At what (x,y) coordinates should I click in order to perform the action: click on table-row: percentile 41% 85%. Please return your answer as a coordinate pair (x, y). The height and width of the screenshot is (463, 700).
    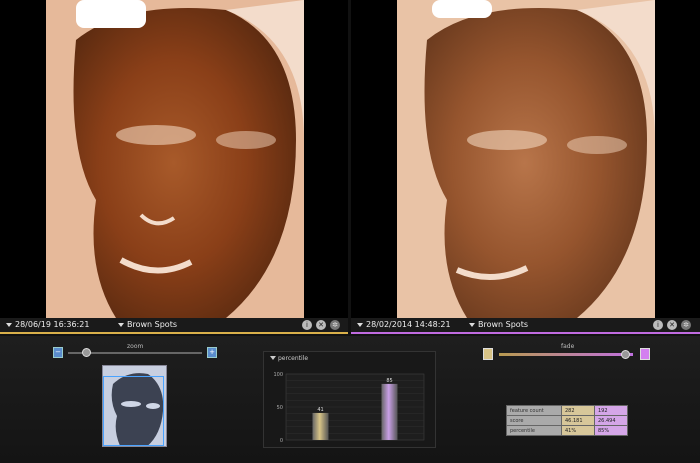
    Looking at the image, I should click on (567, 430).